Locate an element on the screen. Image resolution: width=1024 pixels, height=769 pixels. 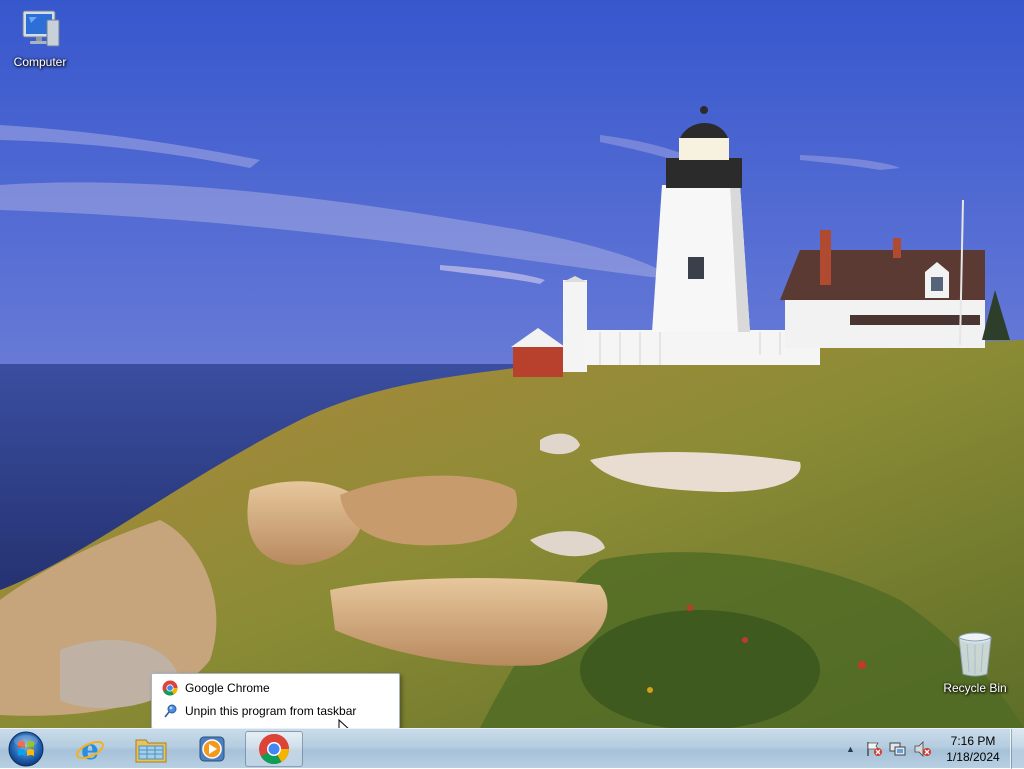
svg-text: e is located at coordinates (90, 749).